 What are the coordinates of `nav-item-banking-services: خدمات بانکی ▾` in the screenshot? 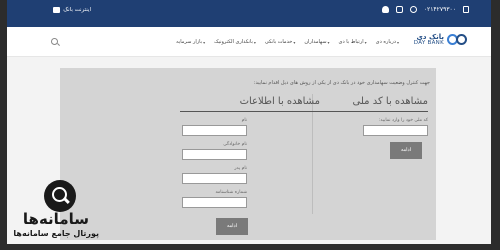 It's located at (280, 42).